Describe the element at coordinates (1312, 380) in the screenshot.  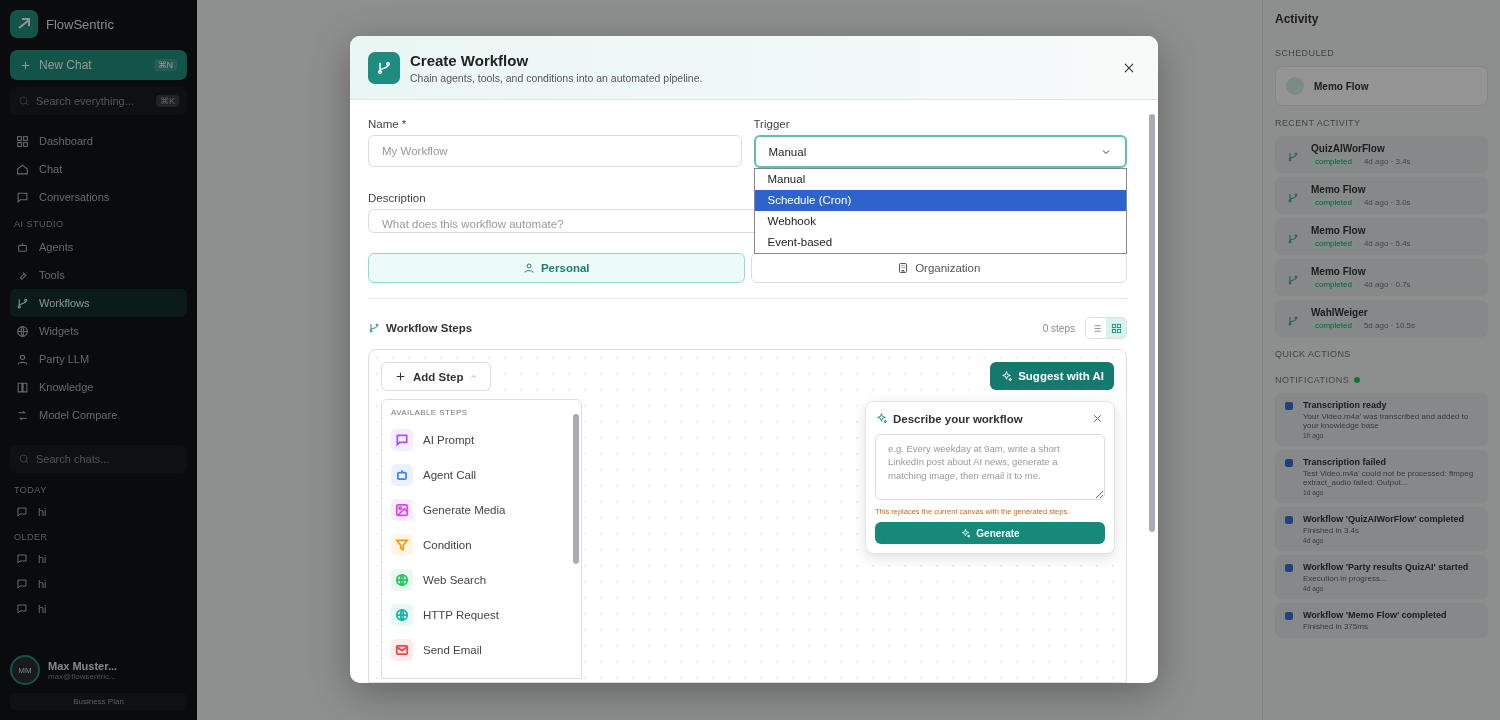
I see `section-heading: NOTIFICATIONS` at that location.